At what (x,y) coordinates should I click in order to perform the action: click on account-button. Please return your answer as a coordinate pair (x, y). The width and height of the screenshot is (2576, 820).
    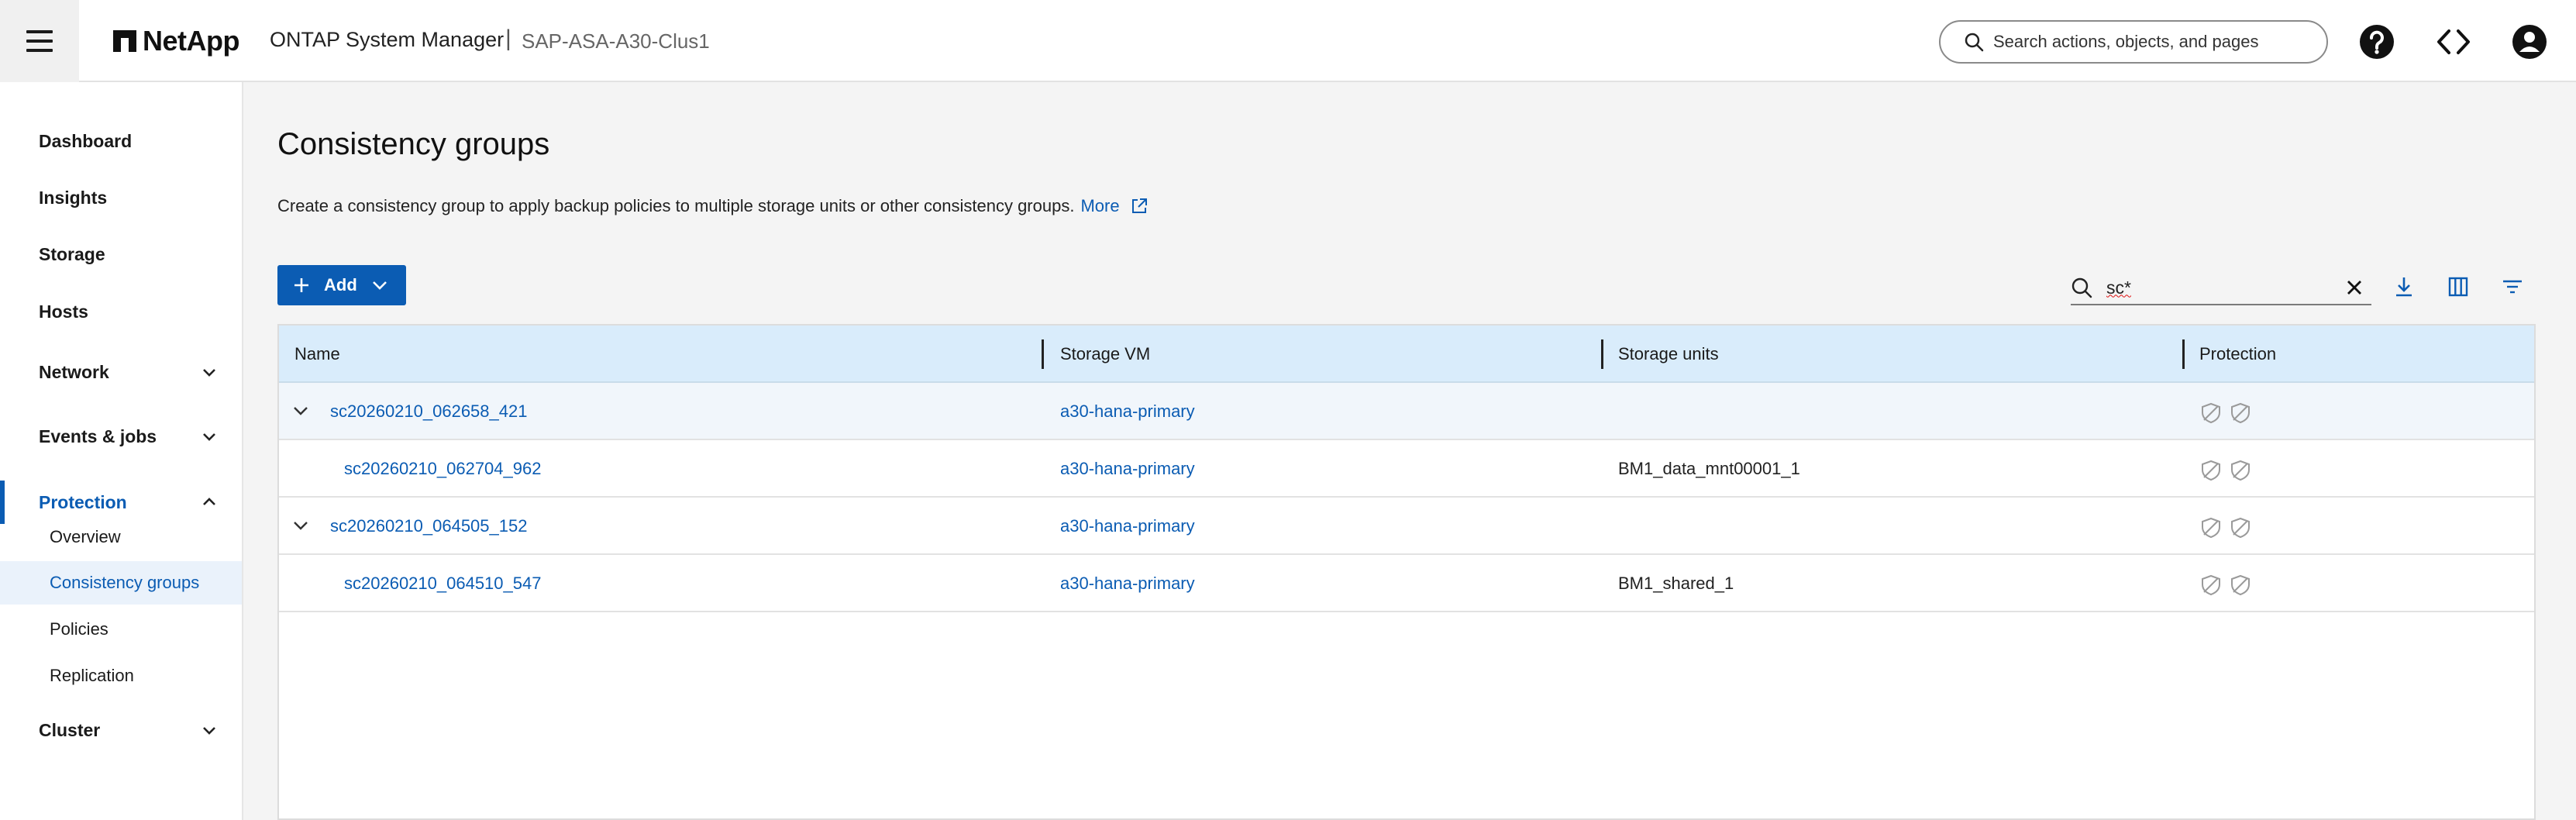
    Looking at the image, I should click on (2529, 41).